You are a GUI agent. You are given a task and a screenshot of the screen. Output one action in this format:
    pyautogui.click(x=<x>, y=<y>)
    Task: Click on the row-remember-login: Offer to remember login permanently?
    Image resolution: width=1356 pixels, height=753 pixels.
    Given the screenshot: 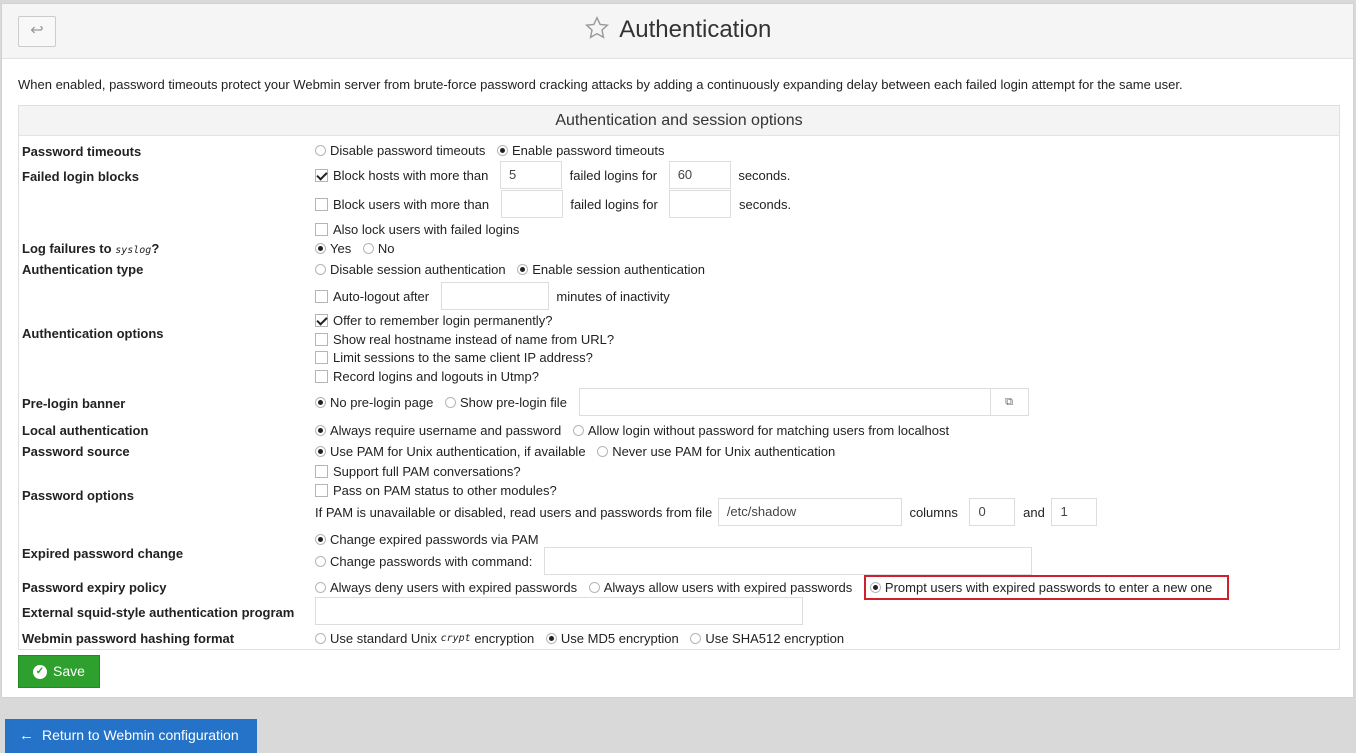 What is the action you would take?
    pyautogui.click(x=437, y=320)
    